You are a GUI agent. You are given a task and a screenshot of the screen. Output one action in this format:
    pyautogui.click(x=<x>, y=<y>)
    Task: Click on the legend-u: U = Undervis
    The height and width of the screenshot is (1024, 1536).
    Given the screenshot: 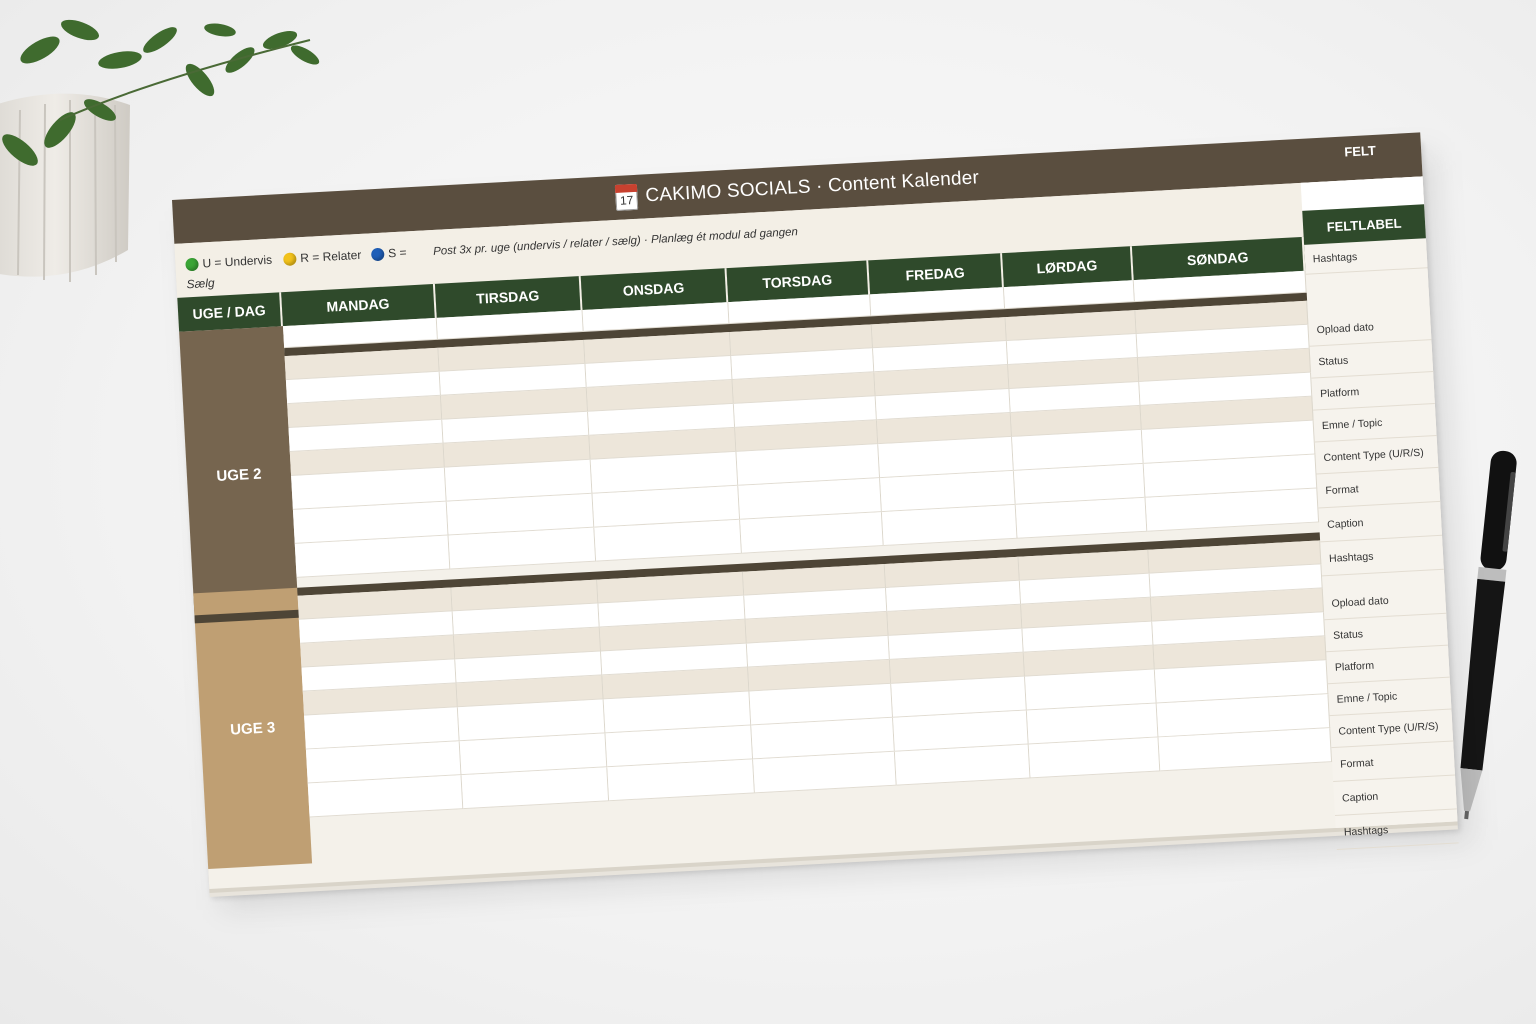 What is the action you would take?
    pyautogui.click(x=228, y=262)
    